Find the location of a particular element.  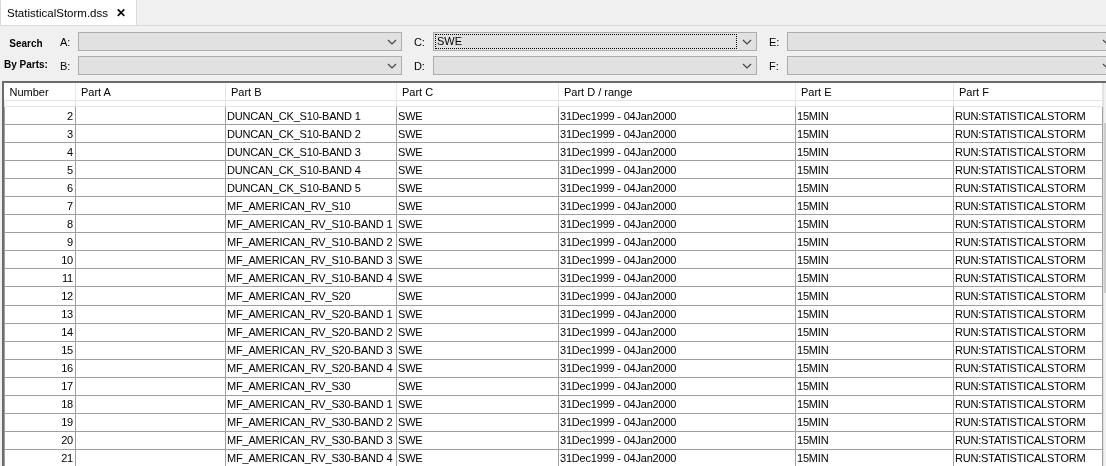

column-header: Part E is located at coordinates (874, 92).